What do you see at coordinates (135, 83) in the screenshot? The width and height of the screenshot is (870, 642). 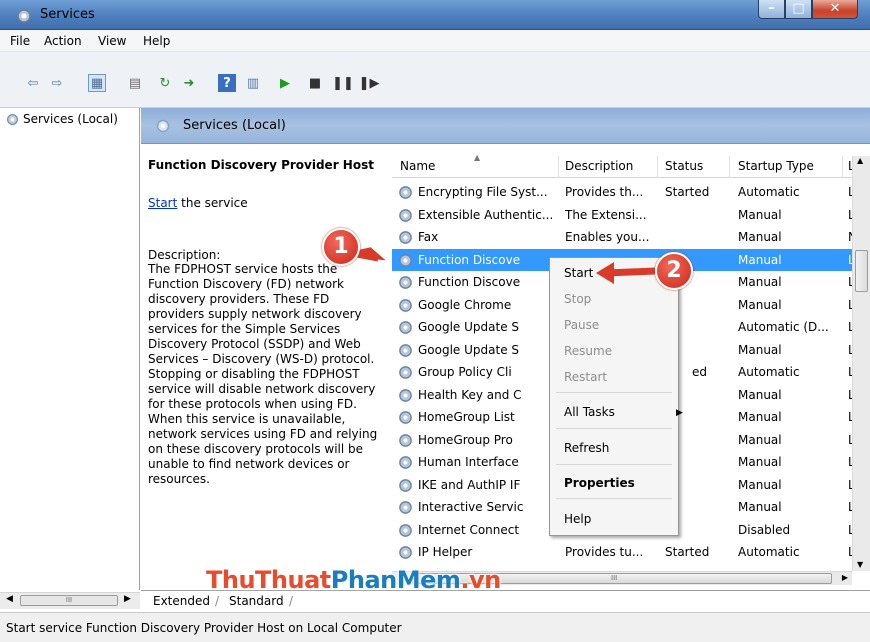 I see `properties-sheet-icon: ▤` at bounding box center [135, 83].